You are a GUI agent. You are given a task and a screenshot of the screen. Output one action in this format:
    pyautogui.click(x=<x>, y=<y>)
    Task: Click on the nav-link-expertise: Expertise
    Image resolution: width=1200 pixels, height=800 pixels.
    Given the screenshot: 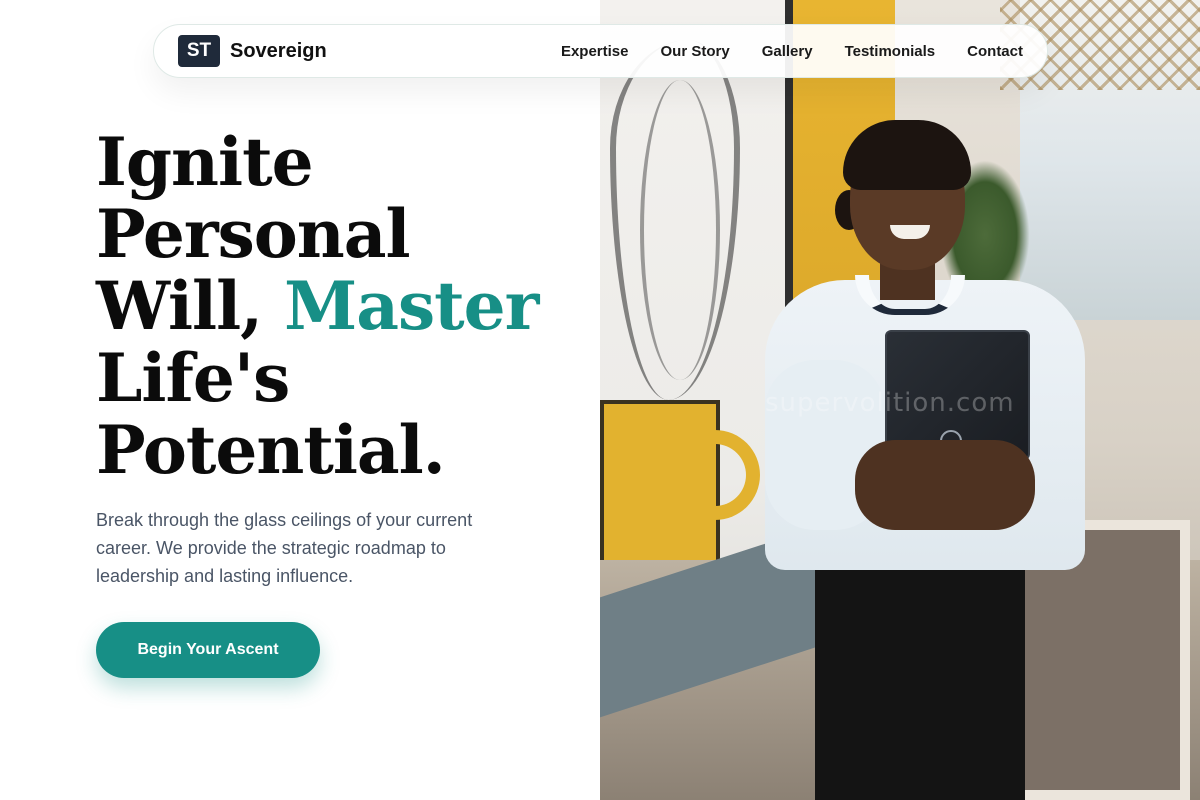 What is the action you would take?
    pyautogui.click(x=595, y=51)
    